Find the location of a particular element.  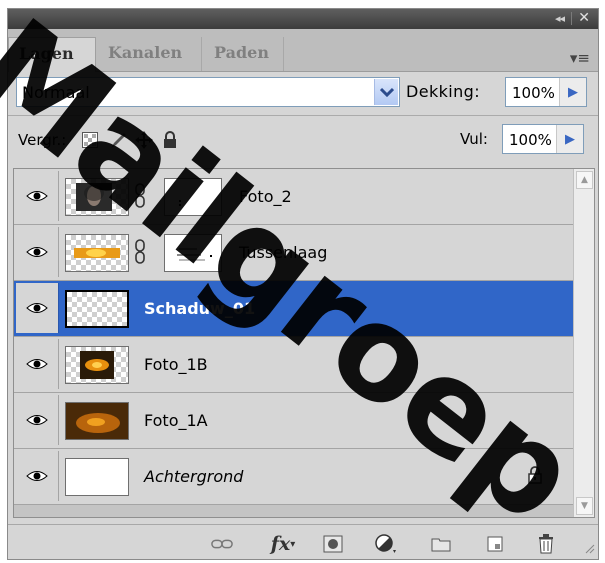

opacity-label: Dekking: is located at coordinates (443, 91).